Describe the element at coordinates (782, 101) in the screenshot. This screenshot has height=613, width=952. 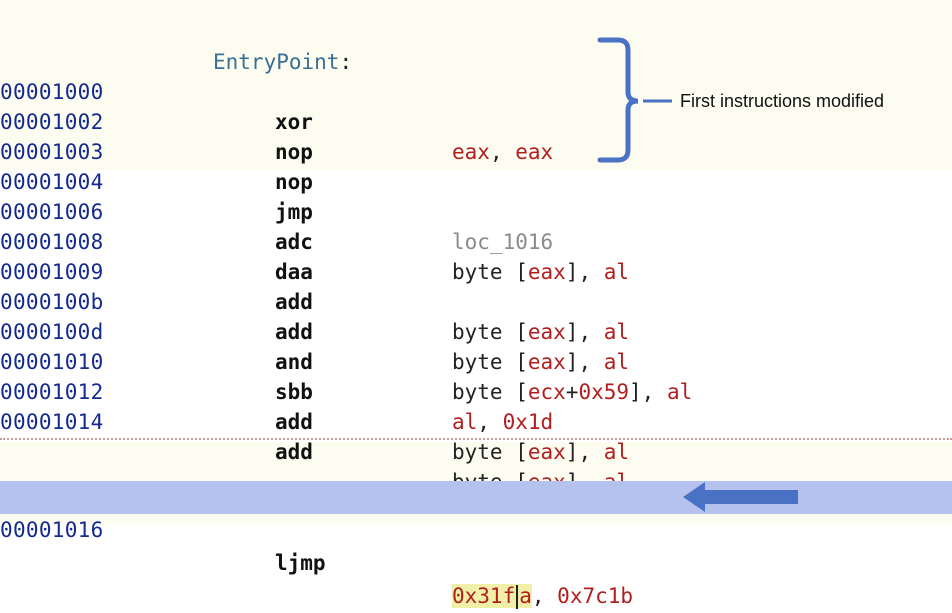
I see `annotation-text: First instructions modified` at that location.